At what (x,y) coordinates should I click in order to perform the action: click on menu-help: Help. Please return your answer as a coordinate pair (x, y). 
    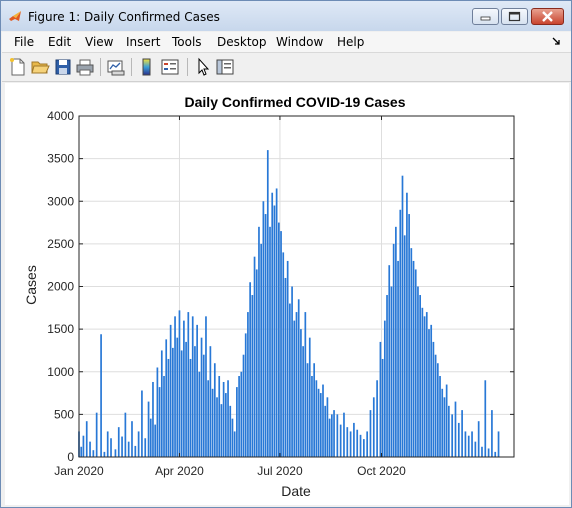
    Looking at the image, I should click on (350, 42).